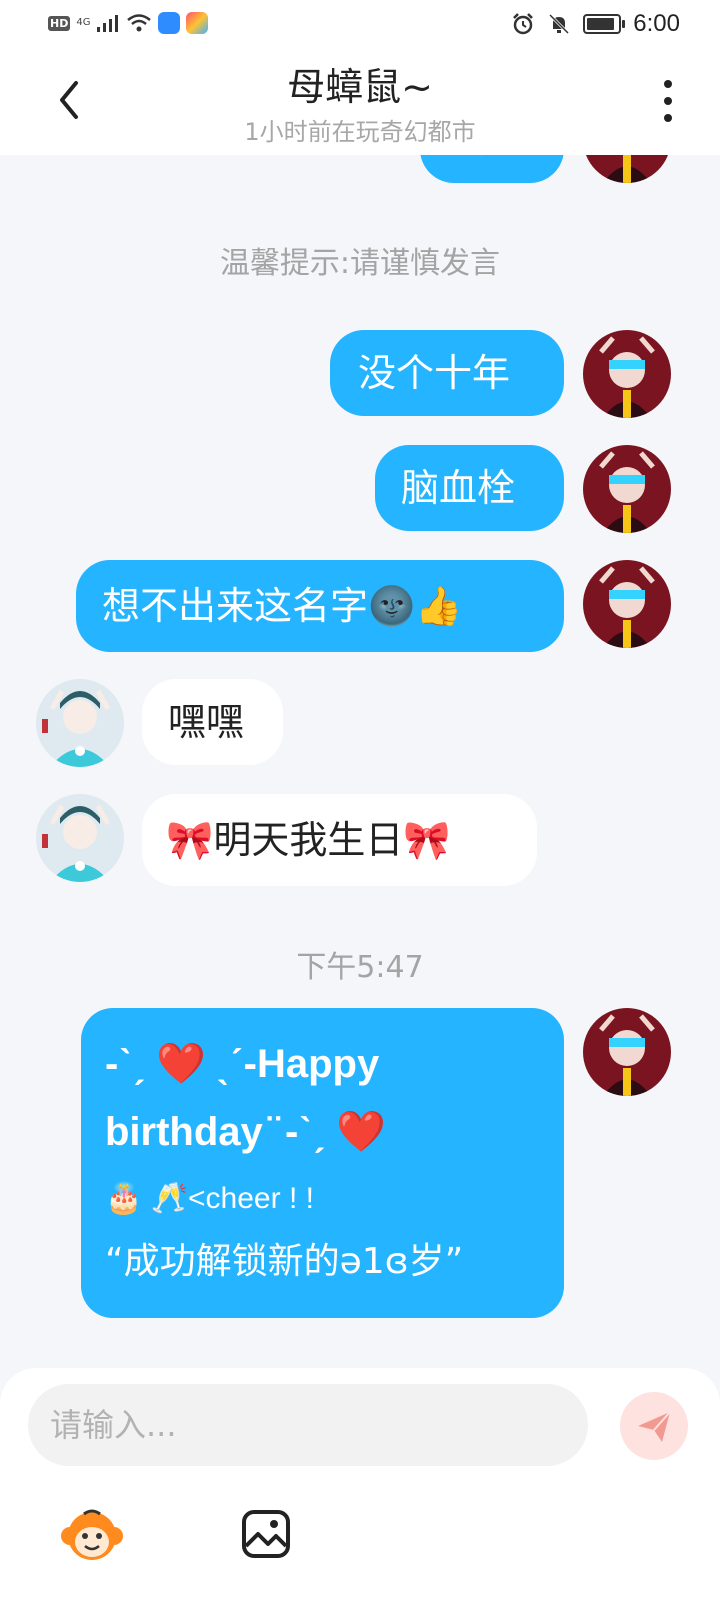  Describe the element at coordinates (108, 23) in the screenshot. I see `signal-bars-icon` at that location.